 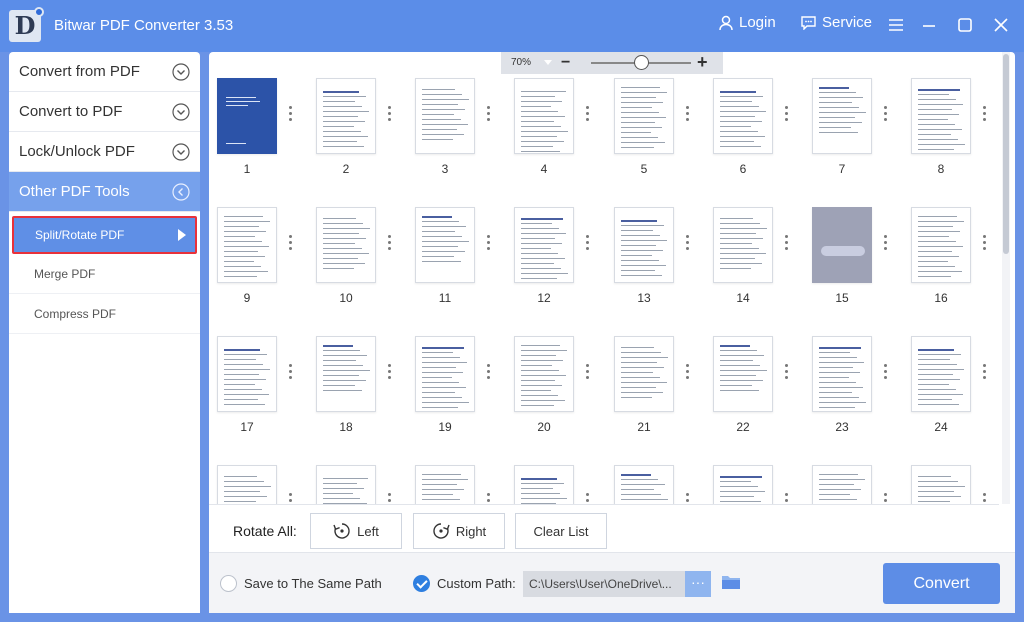 What do you see at coordinates (1006, 154) in the screenshot?
I see `scrollbar-thumb` at bounding box center [1006, 154].